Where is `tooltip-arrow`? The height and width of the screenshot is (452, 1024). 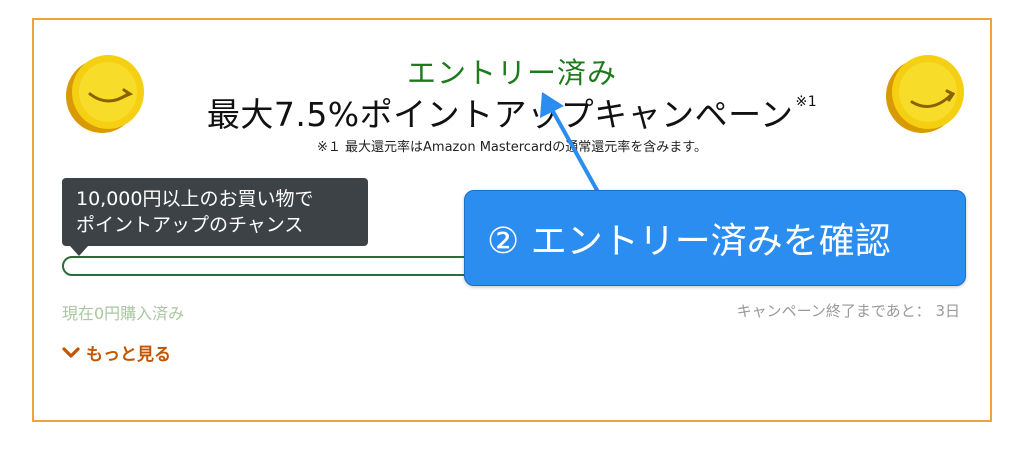 tooltip-arrow is located at coordinates (79, 251).